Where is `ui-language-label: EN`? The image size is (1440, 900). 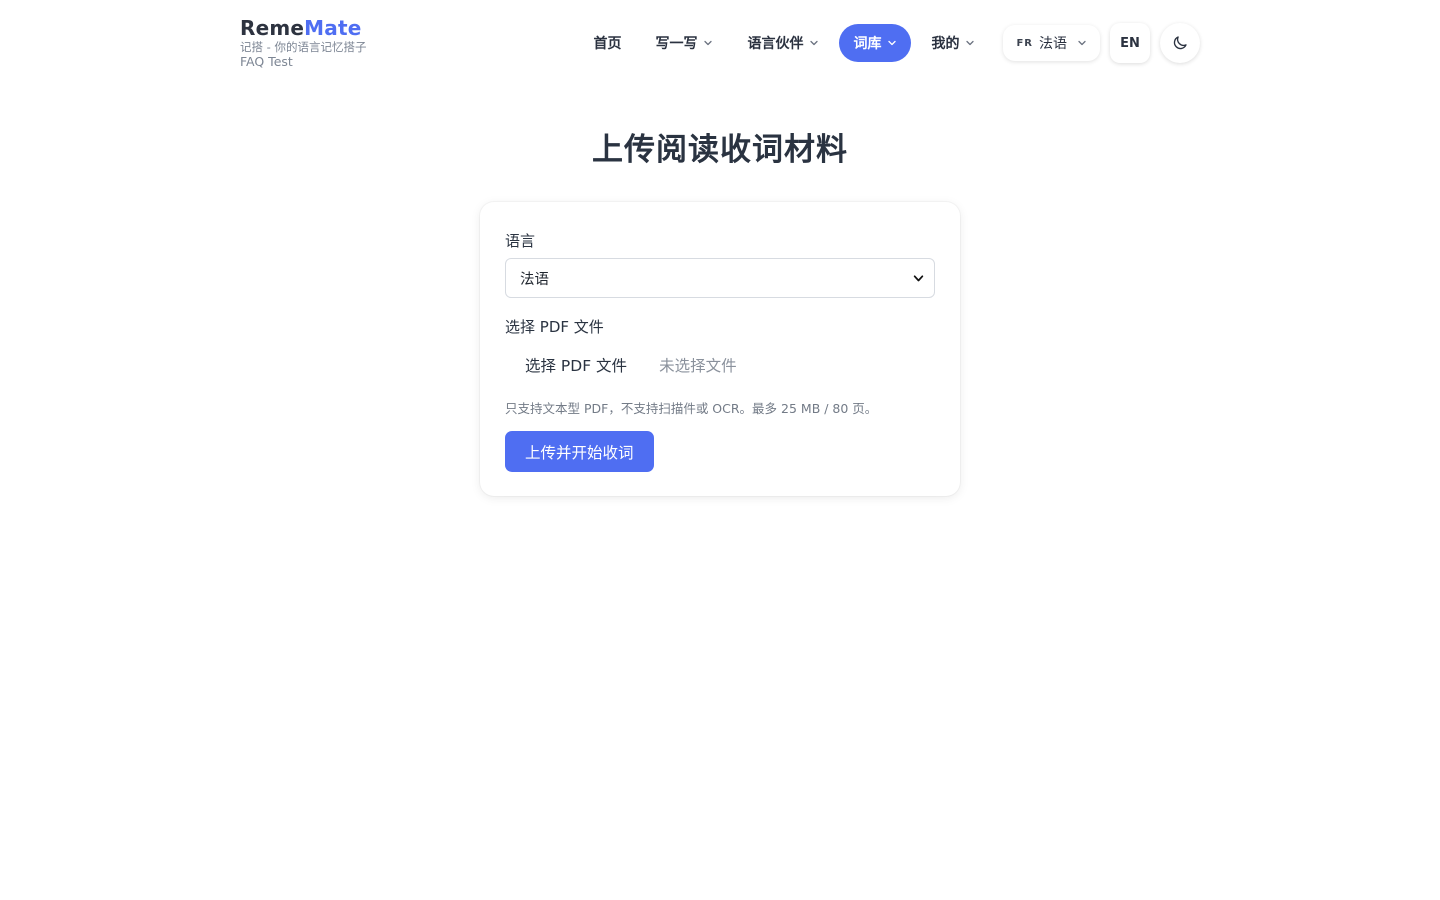
ui-language-label: EN is located at coordinates (1130, 43).